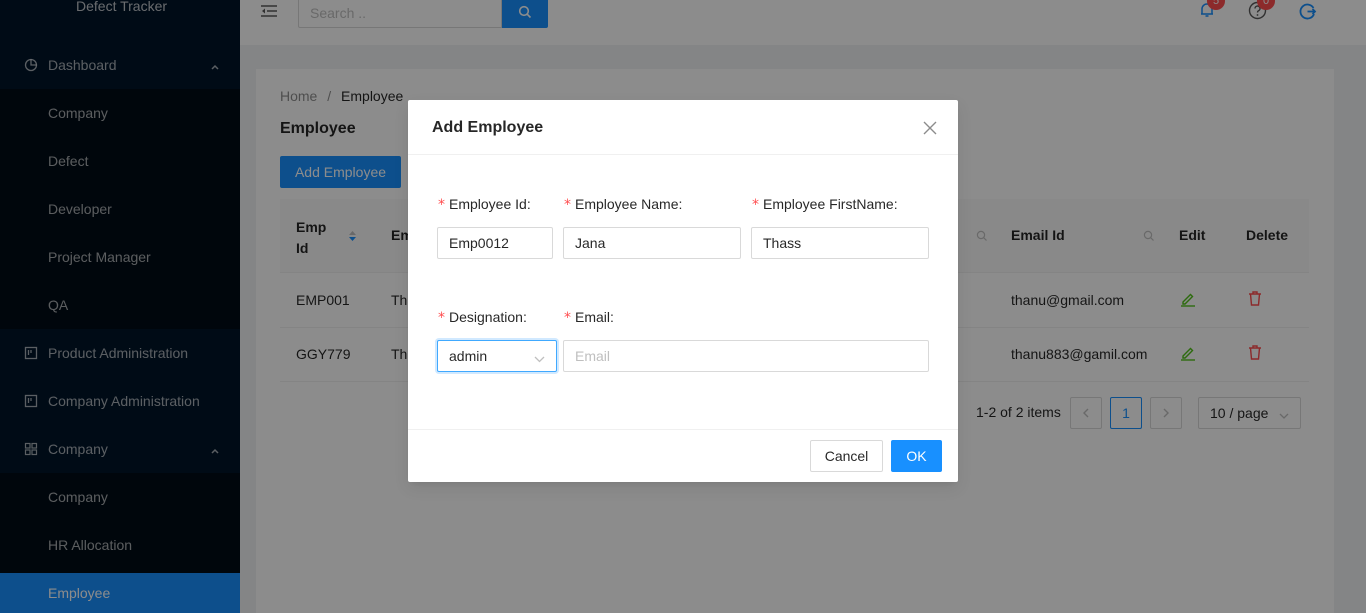 The width and height of the screenshot is (1366, 613). I want to click on modal-title: Add Employee, so click(488, 127).